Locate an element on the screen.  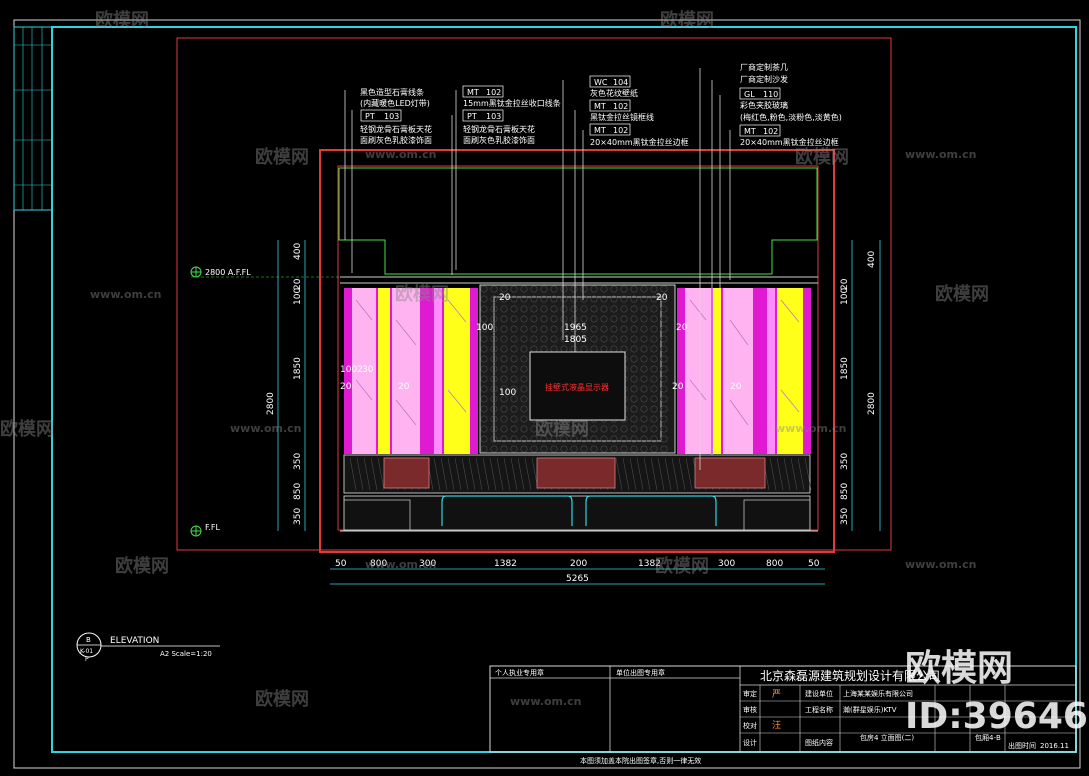
dim-center-v-1: 100 is located at coordinates (507, 393).